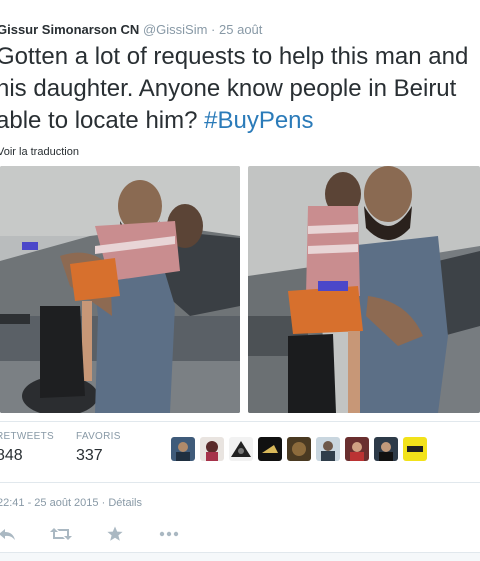  What do you see at coordinates (240, 421) in the screenshot?
I see `divider-top` at bounding box center [240, 421].